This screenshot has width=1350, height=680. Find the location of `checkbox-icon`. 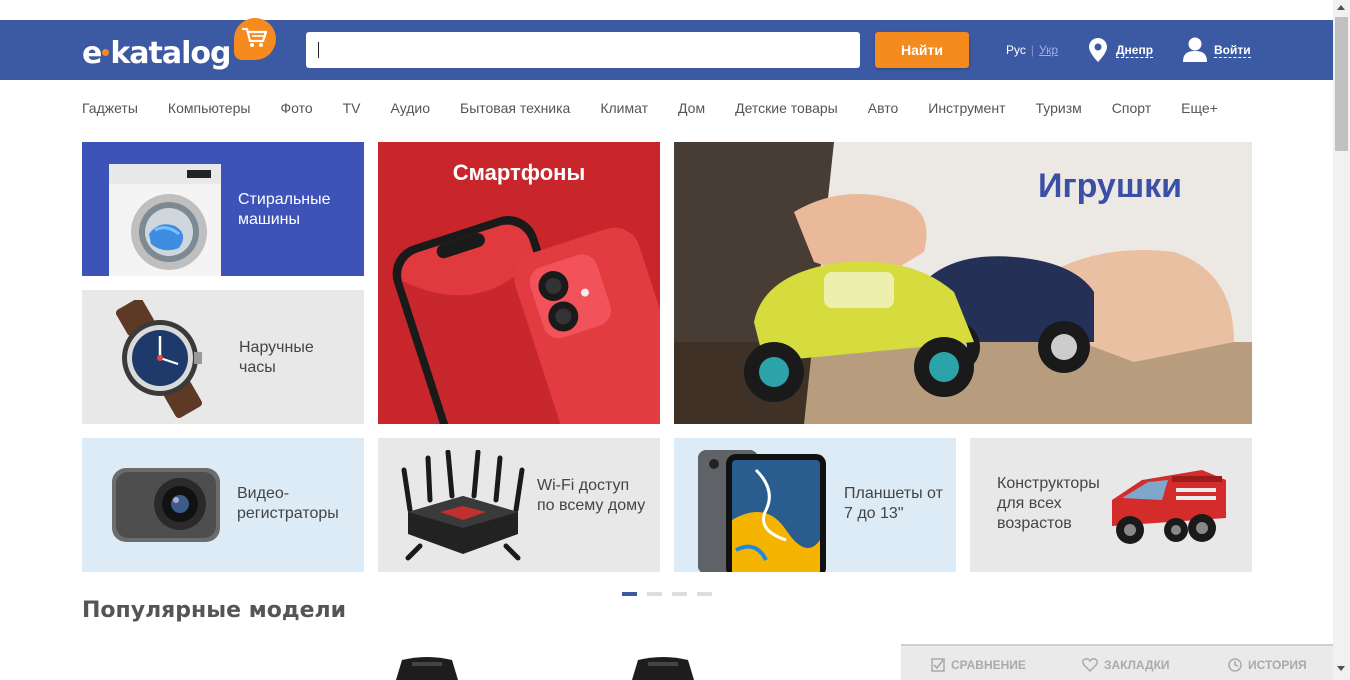

checkbox-icon is located at coordinates (938, 665).